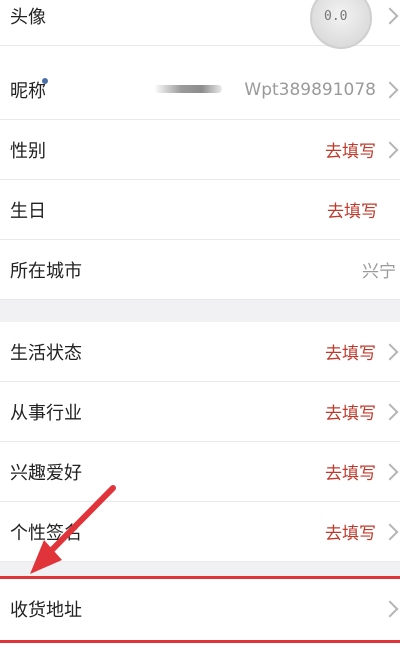  What do you see at coordinates (350, 474) in the screenshot?
I see `row-hobbies-value: 去填写` at bounding box center [350, 474].